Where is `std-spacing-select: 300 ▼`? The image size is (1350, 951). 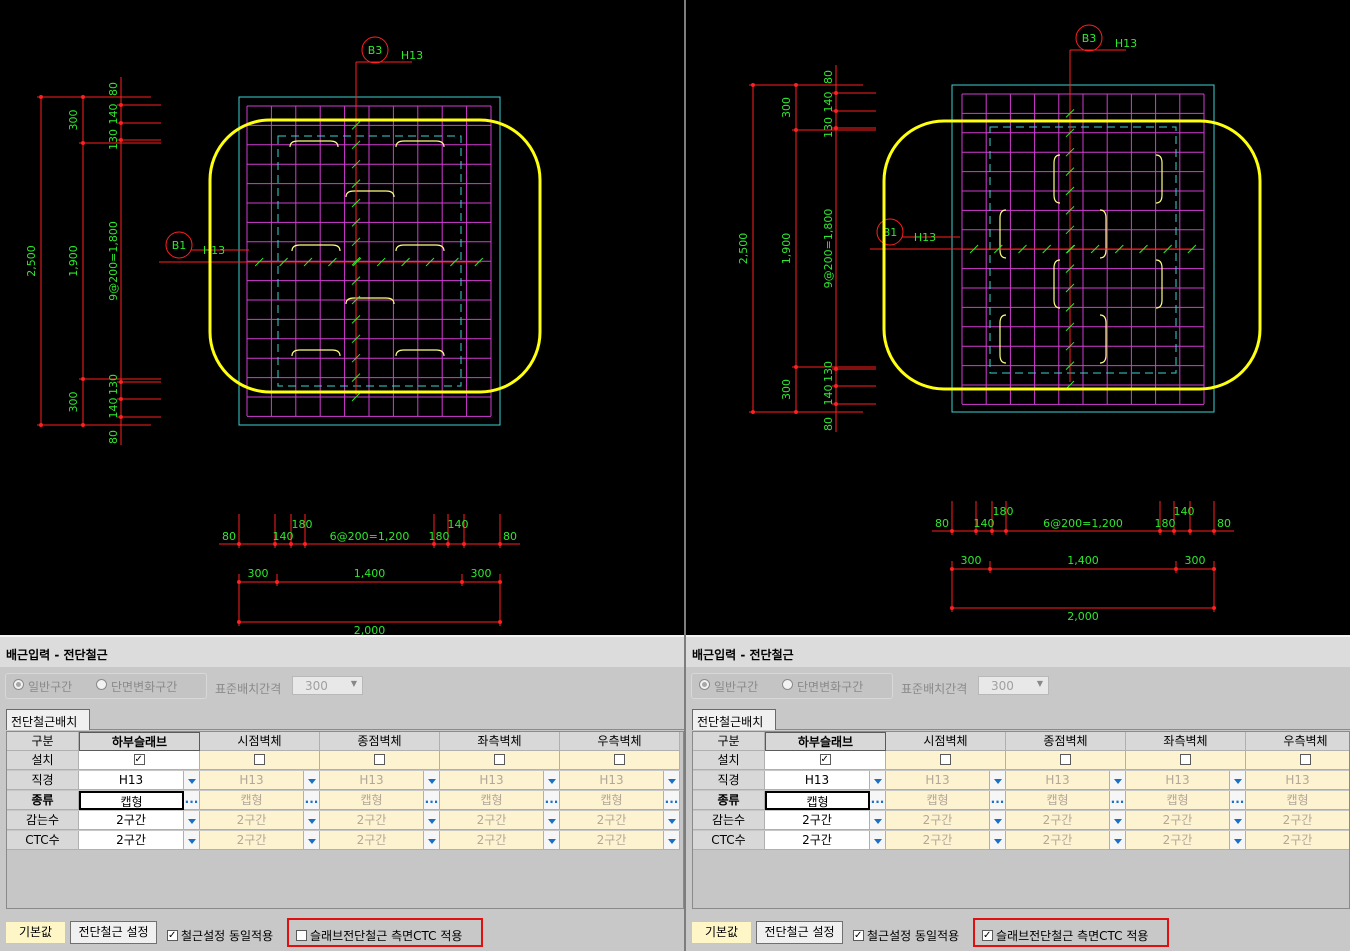
std-spacing-select: 300 ▼ is located at coordinates (327, 685).